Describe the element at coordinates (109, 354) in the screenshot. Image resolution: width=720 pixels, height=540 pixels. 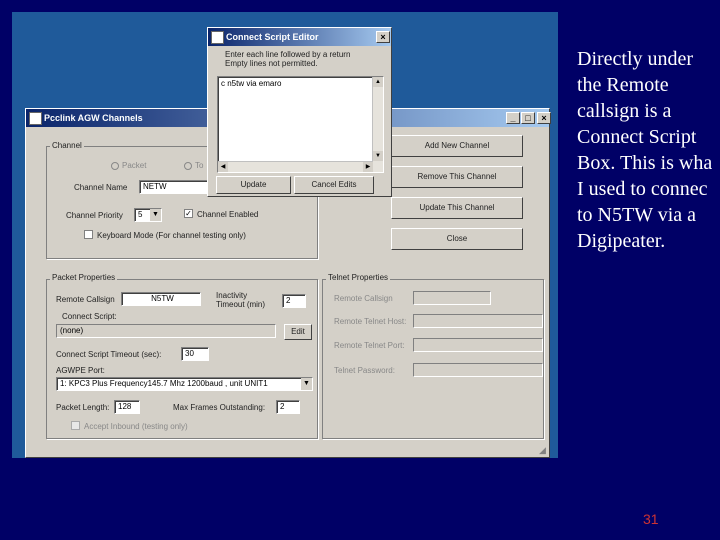
I see `connect-timeout-label: Connect Script Timeout (sec):` at that location.